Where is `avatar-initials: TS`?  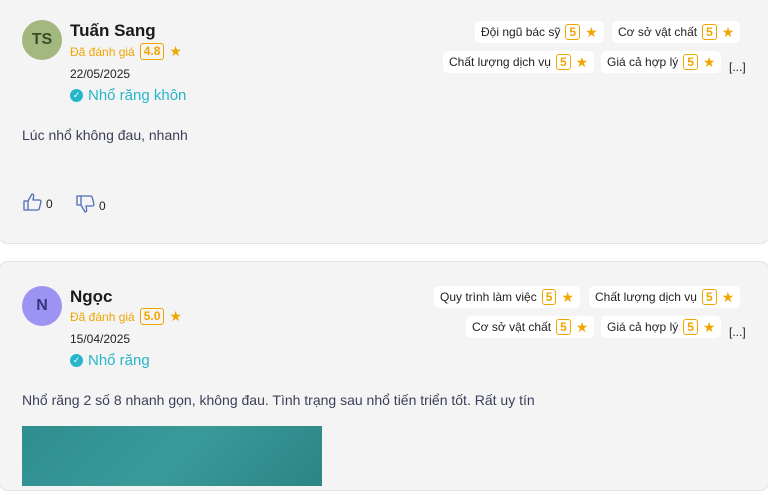 avatar-initials: TS is located at coordinates (42, 39).